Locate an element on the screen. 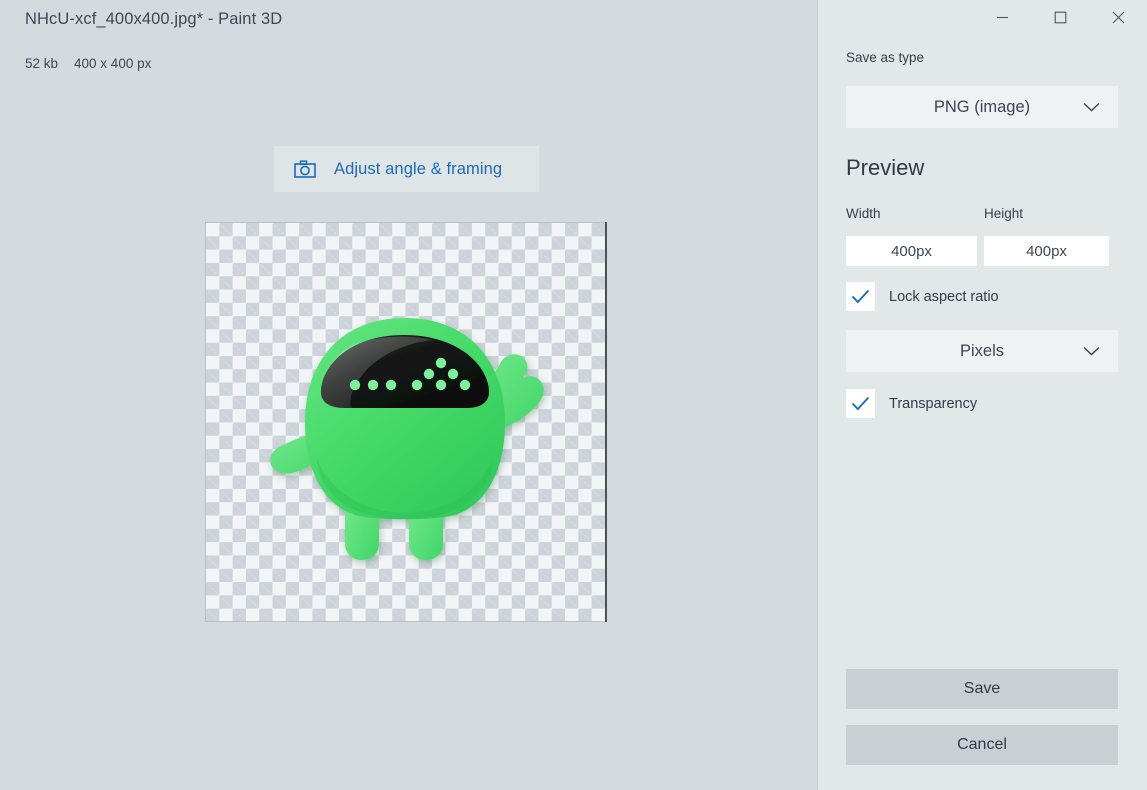 The image size is (1147, 790). canvas-right-border is located at coordinates (606, 422).